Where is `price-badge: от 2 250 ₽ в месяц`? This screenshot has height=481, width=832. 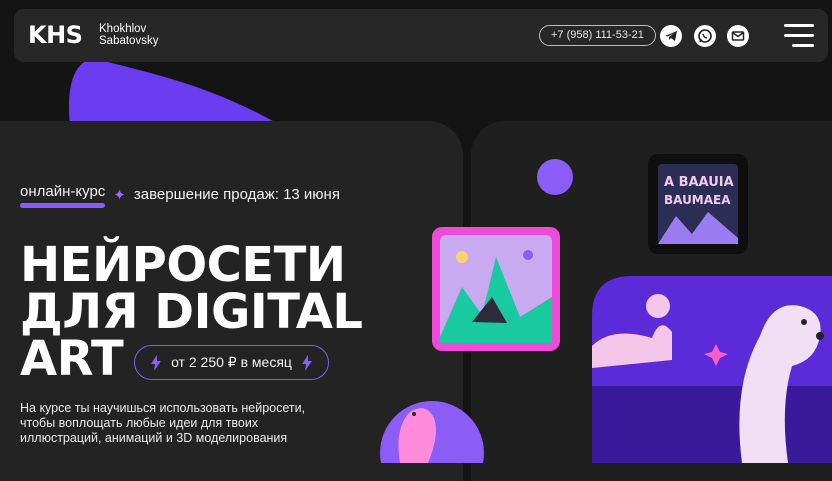 price-badge: от 2 250 ₽ в месяц is located at coordinates (231, 362).